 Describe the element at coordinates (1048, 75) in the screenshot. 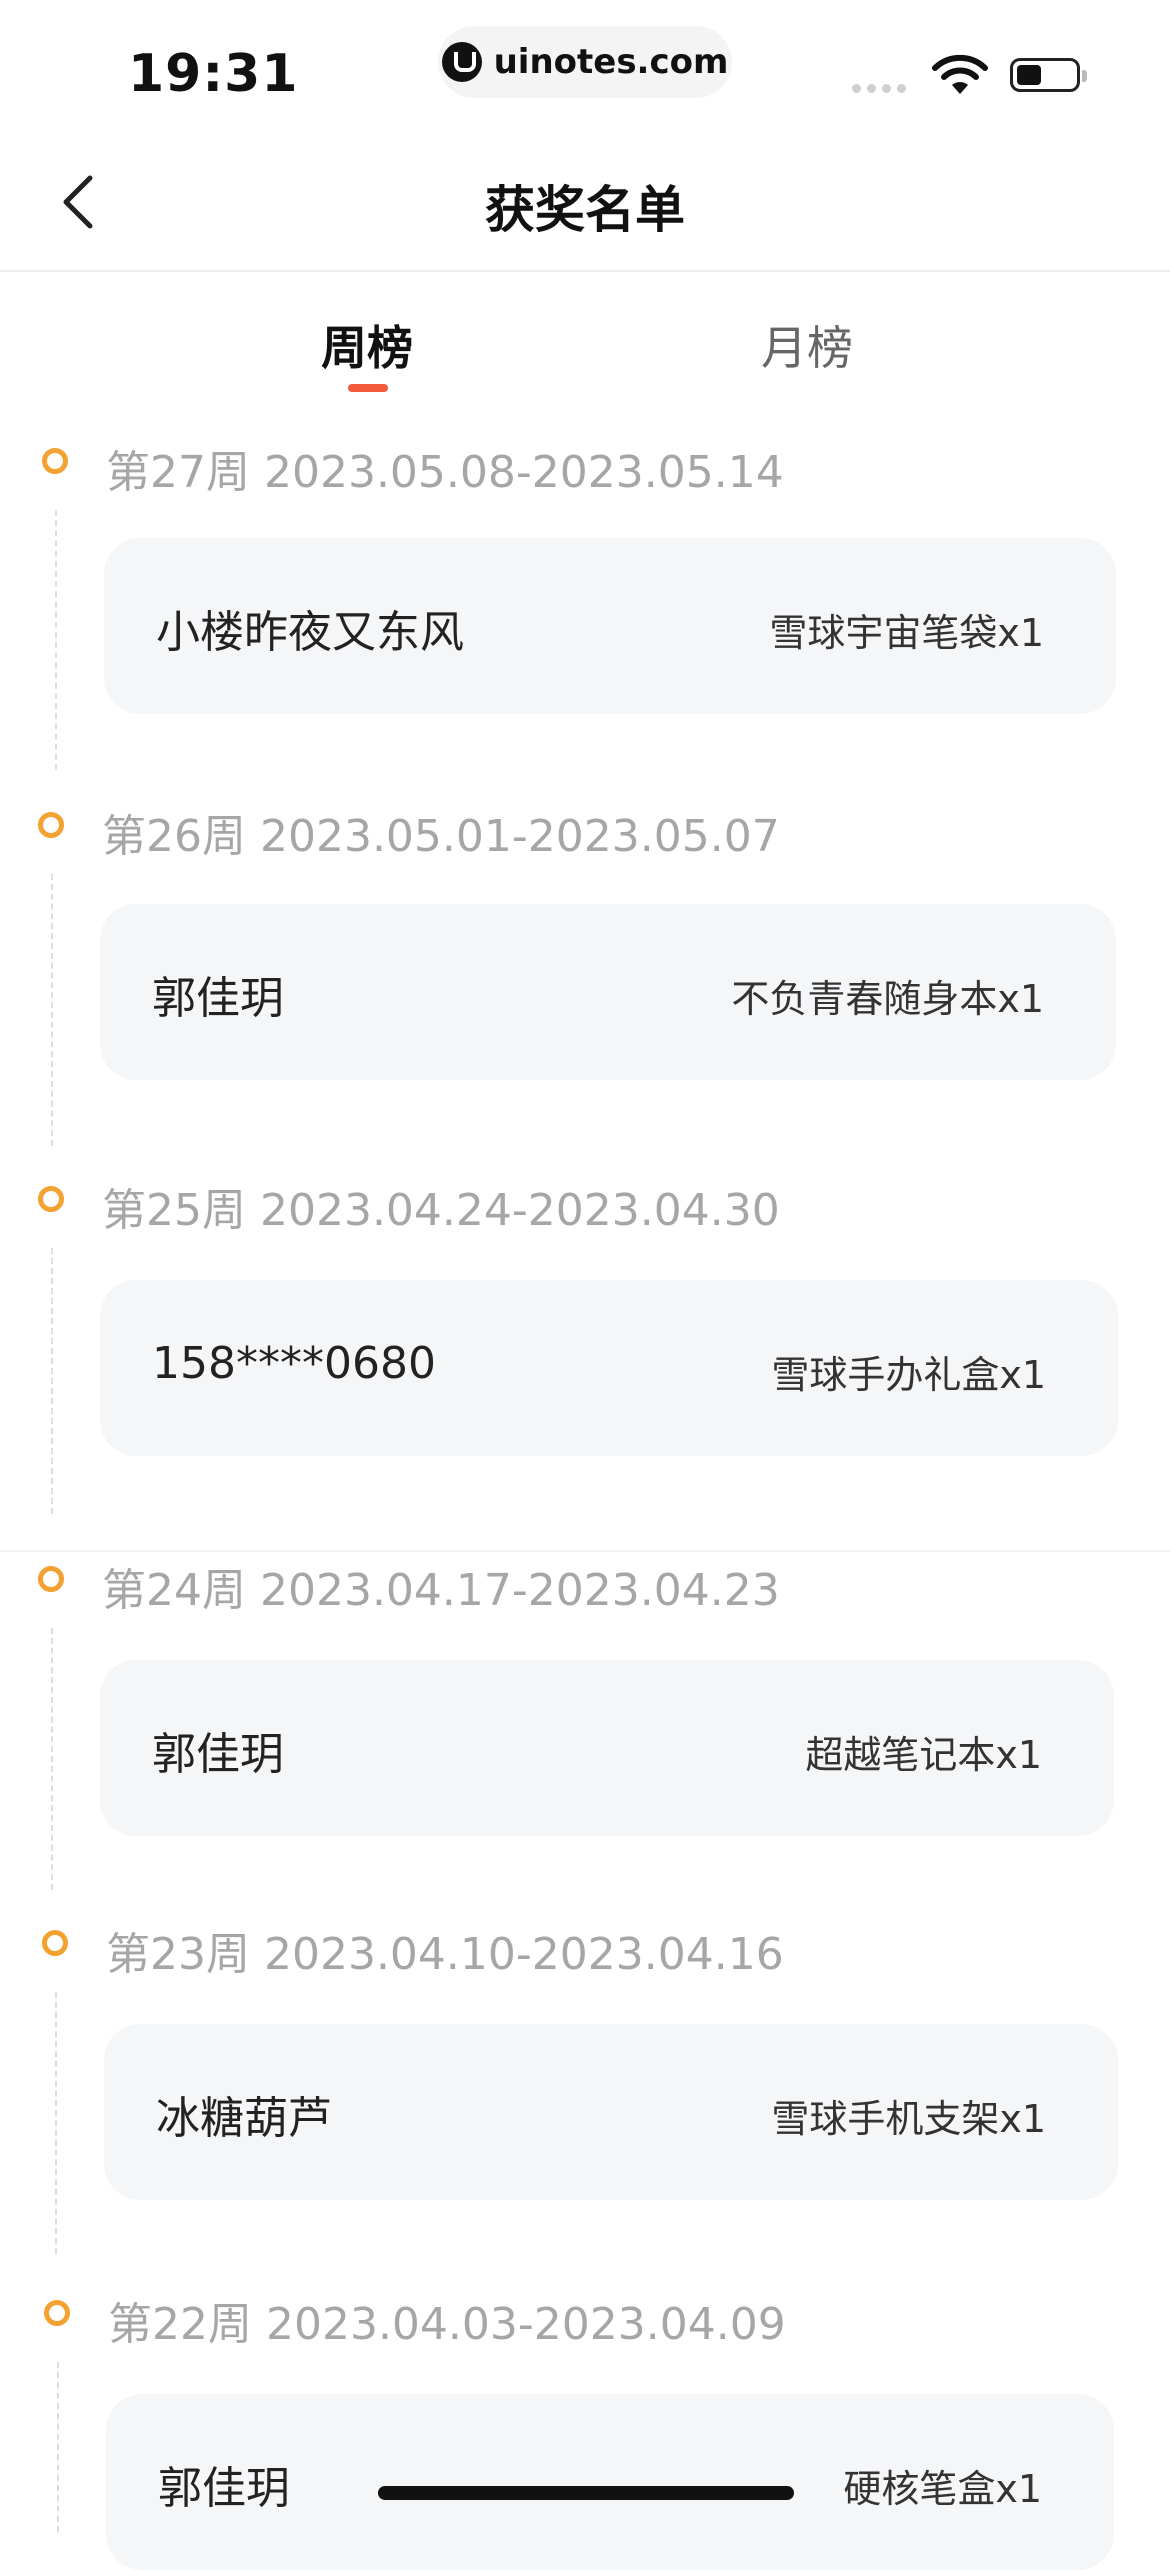

I see `battery-icon` at that location.